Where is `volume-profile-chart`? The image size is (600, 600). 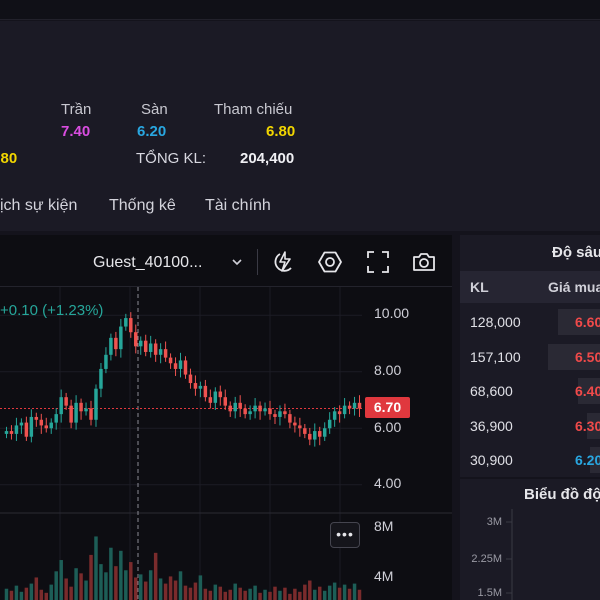
volume-profile-chart is located at coordinates (509, 554).